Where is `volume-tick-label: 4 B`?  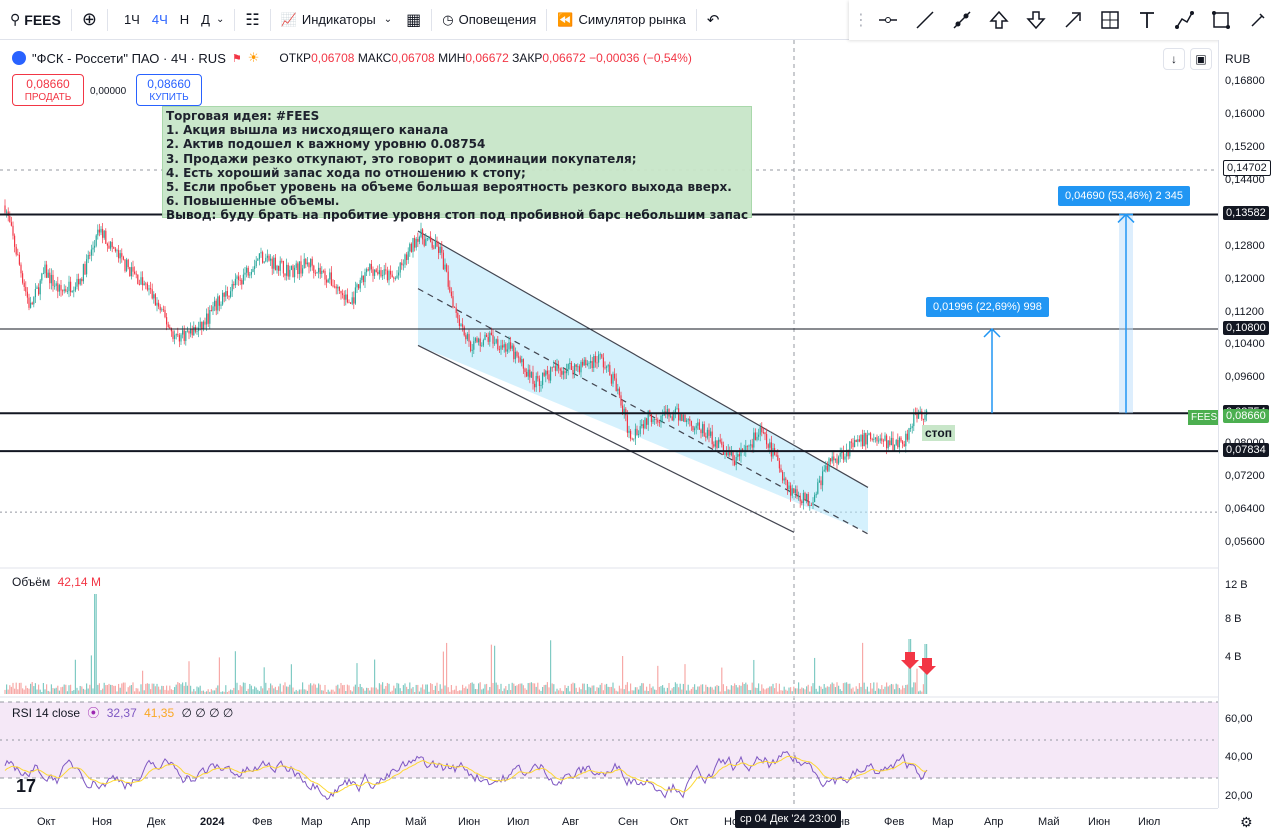
volume-tick-label: 4 B is located at coordinates (1233, 657).